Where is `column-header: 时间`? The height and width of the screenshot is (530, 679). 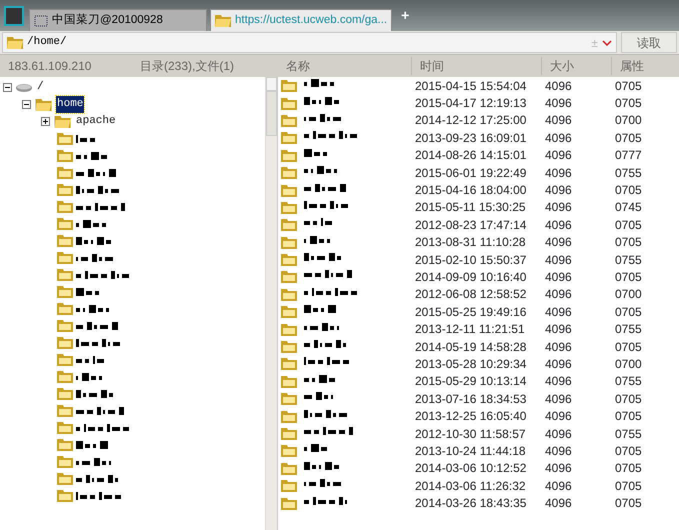 column-header: 时间 is located at coordinates (476, 66).